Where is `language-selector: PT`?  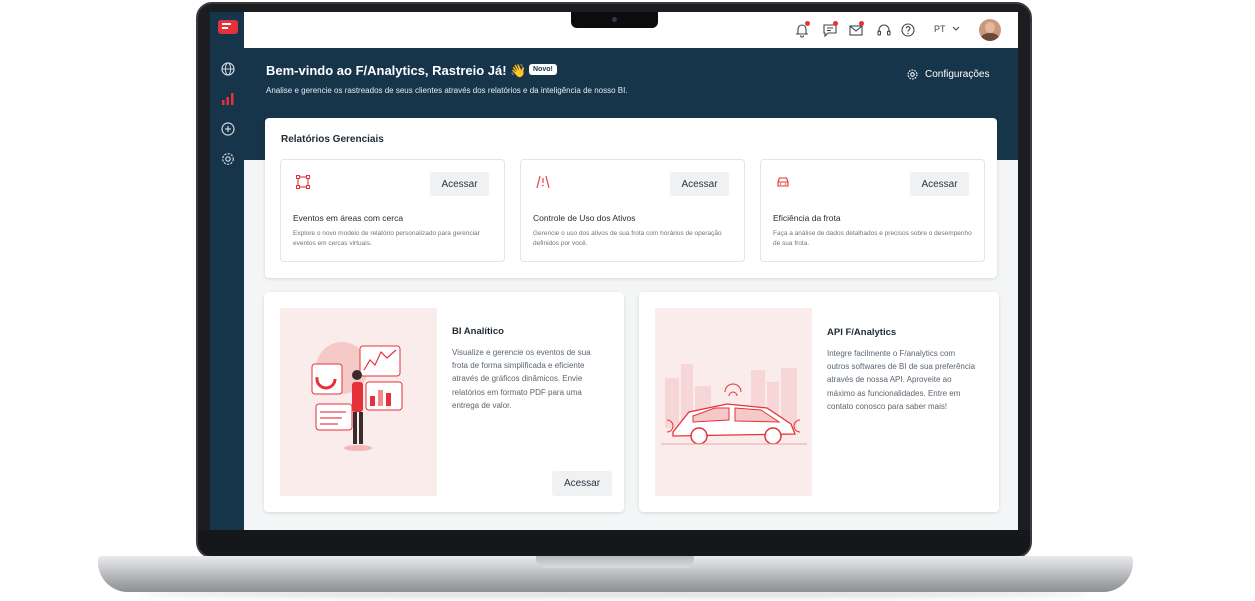 language-selector: PT is located at coordinates (947, 29).